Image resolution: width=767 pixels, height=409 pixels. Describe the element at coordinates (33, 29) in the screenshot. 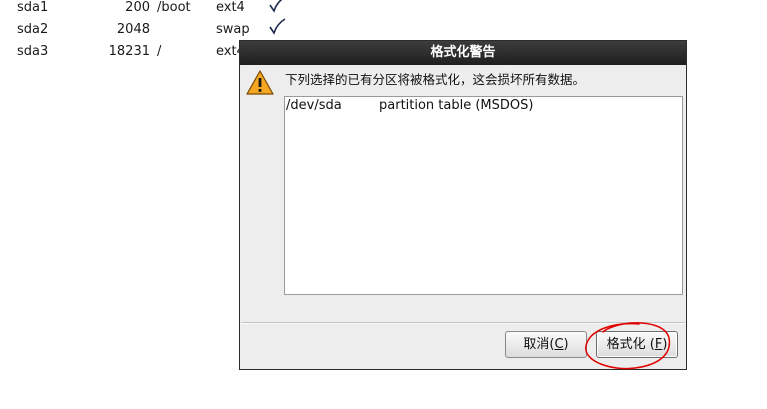

I see `partition-device: sda2` at that location.